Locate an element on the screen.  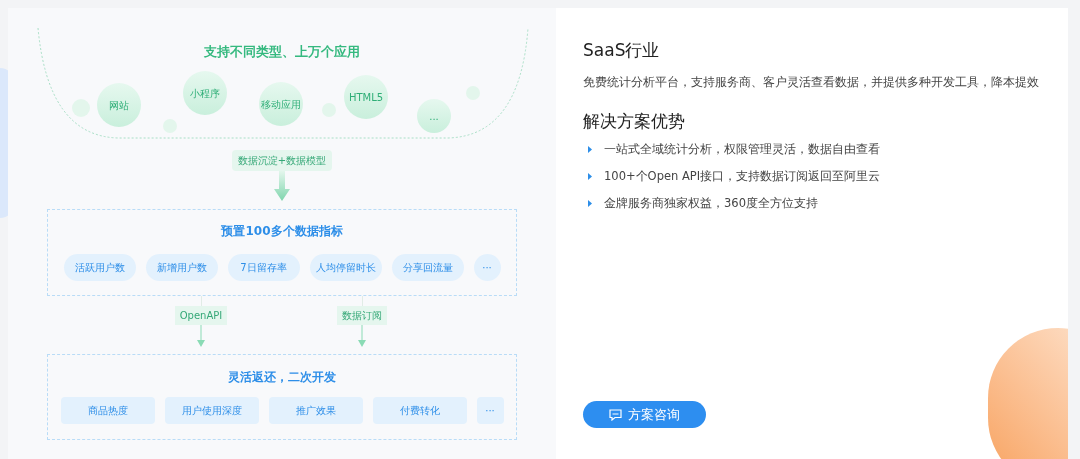
section-title: 预置100多个数据指标 is located at coordinates (282, 231).